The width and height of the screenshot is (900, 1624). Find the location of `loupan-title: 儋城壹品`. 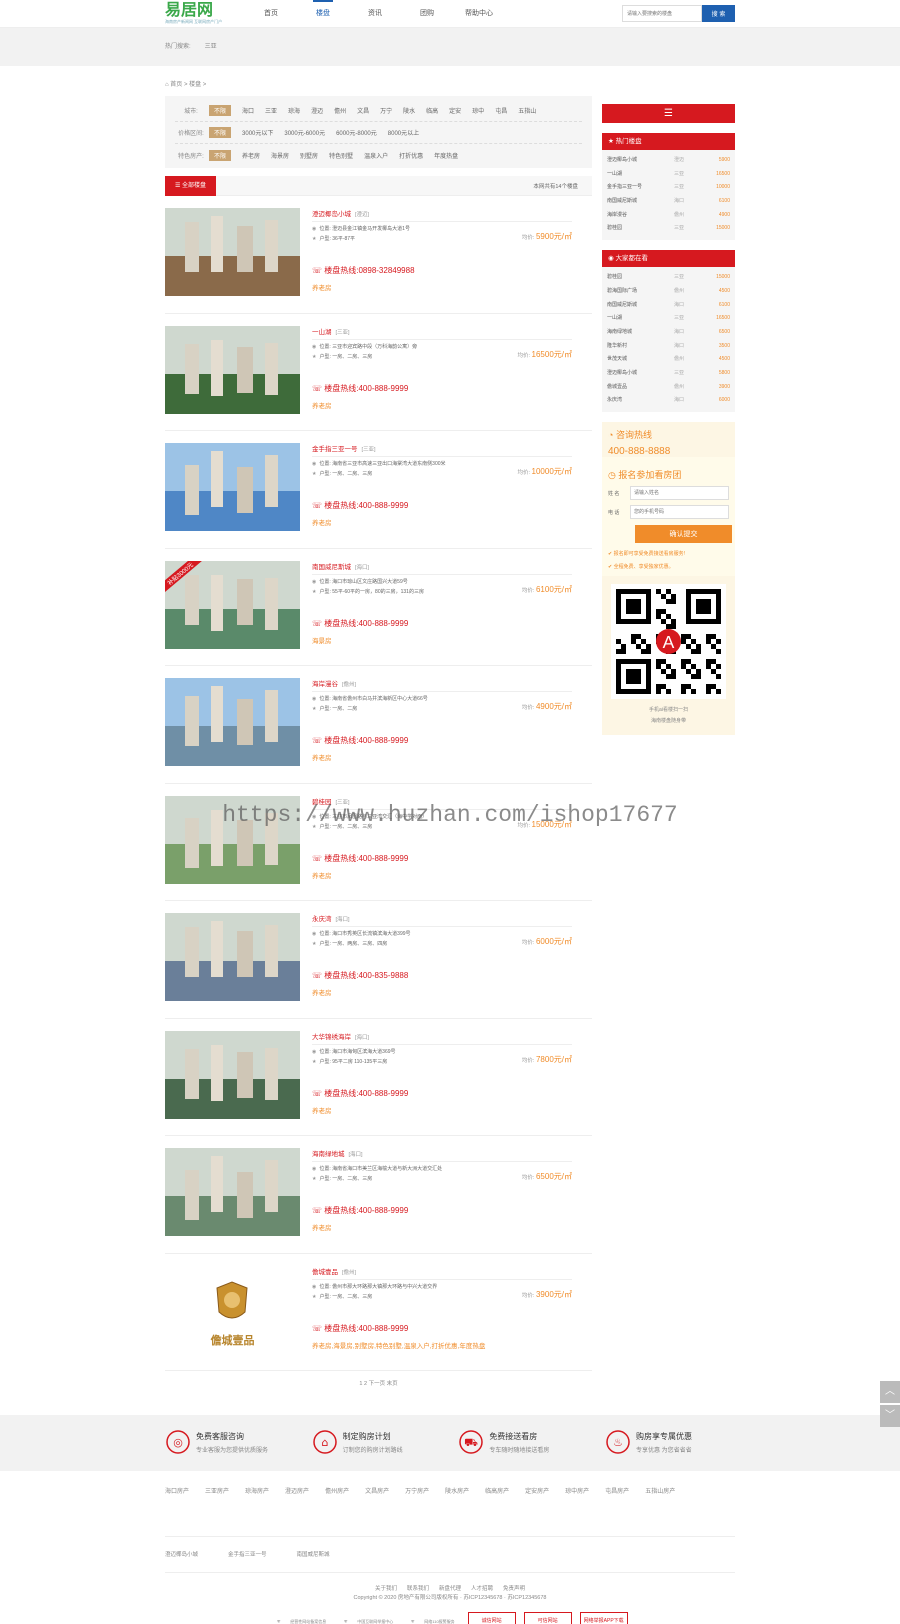

loupan-title: 儋城壹品 is located at coordinates (325, 1272).